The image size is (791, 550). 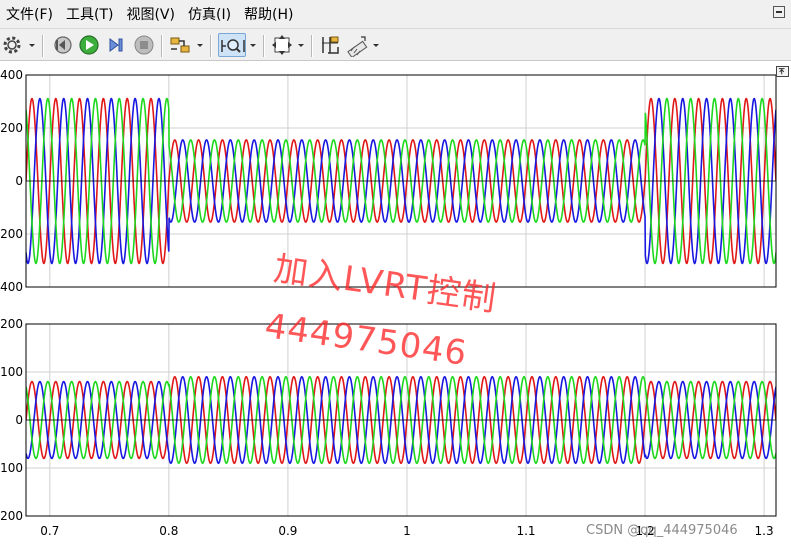 What do you see at coordinates (11, 468) in the screenshot?
I see `y-tick-label: -100` at bounding box center [11, 468].